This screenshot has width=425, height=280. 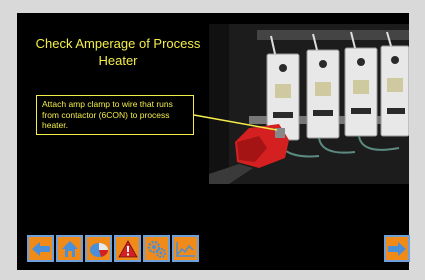 I want to click on warning-icon, so click(x=127, y=248).